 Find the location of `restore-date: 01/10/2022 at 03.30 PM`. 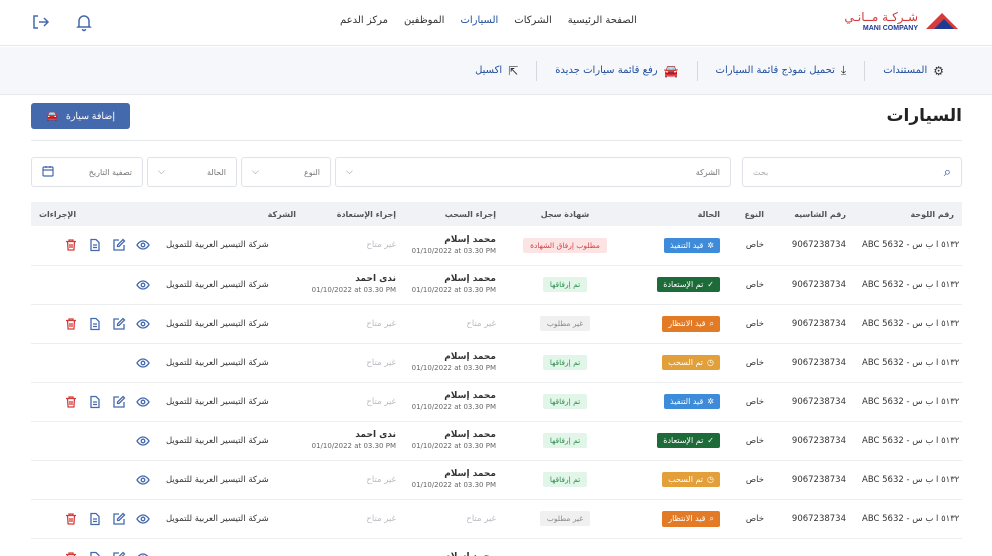

restore-date: 01/10/2022 at 03.30 PM is located at coordinates (353, 445).